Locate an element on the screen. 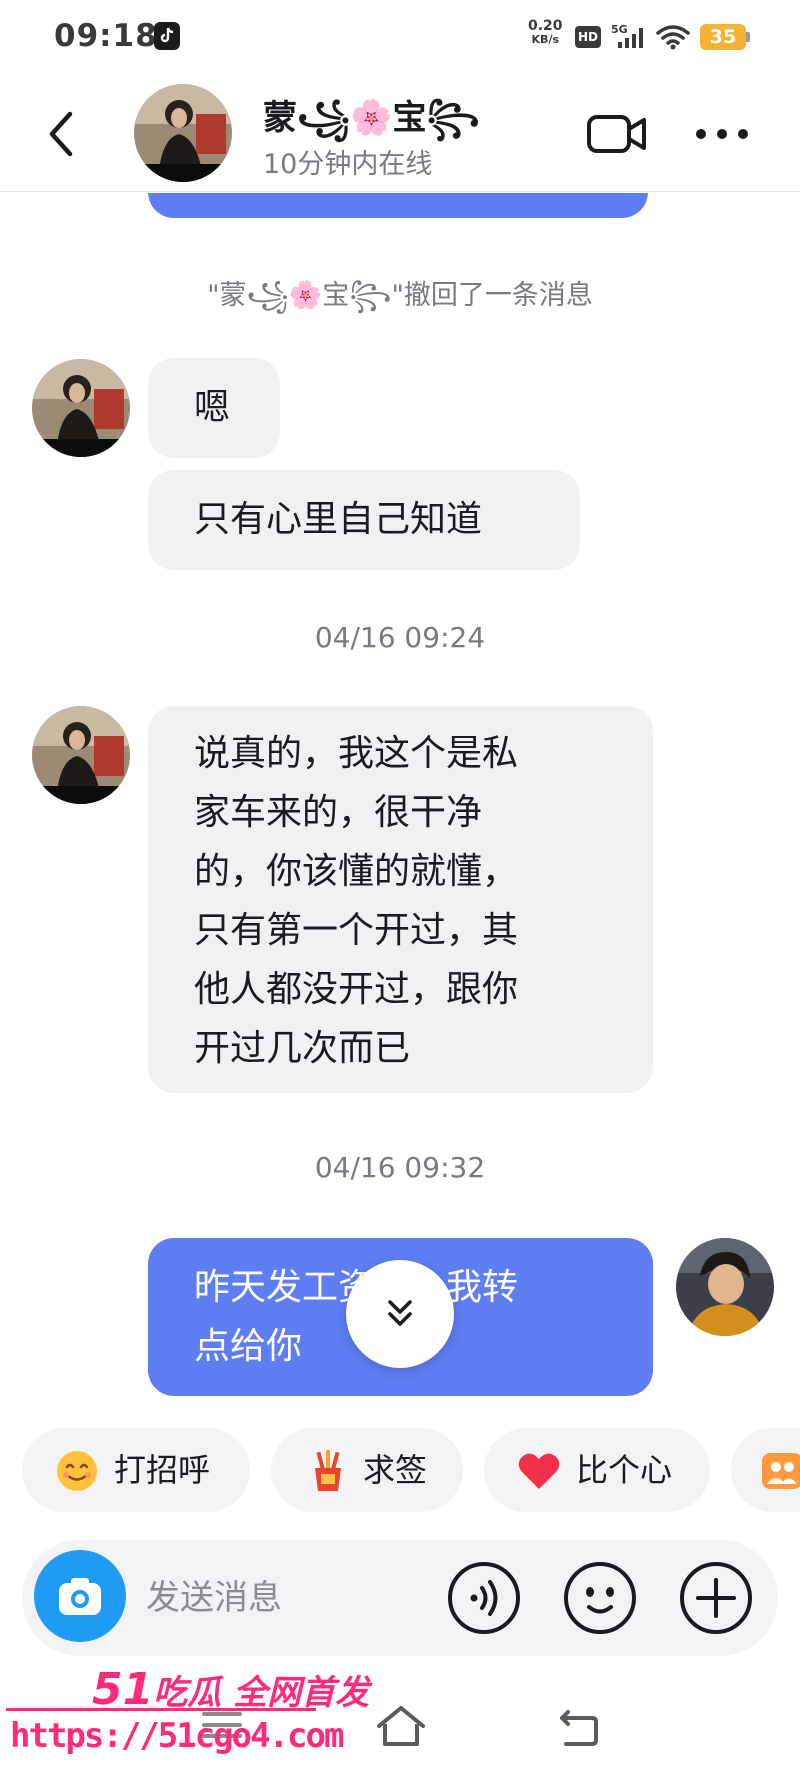 The width and height of the screenshot is (800, 1778). hd-badge: HD is located at coordinates (588, 37).